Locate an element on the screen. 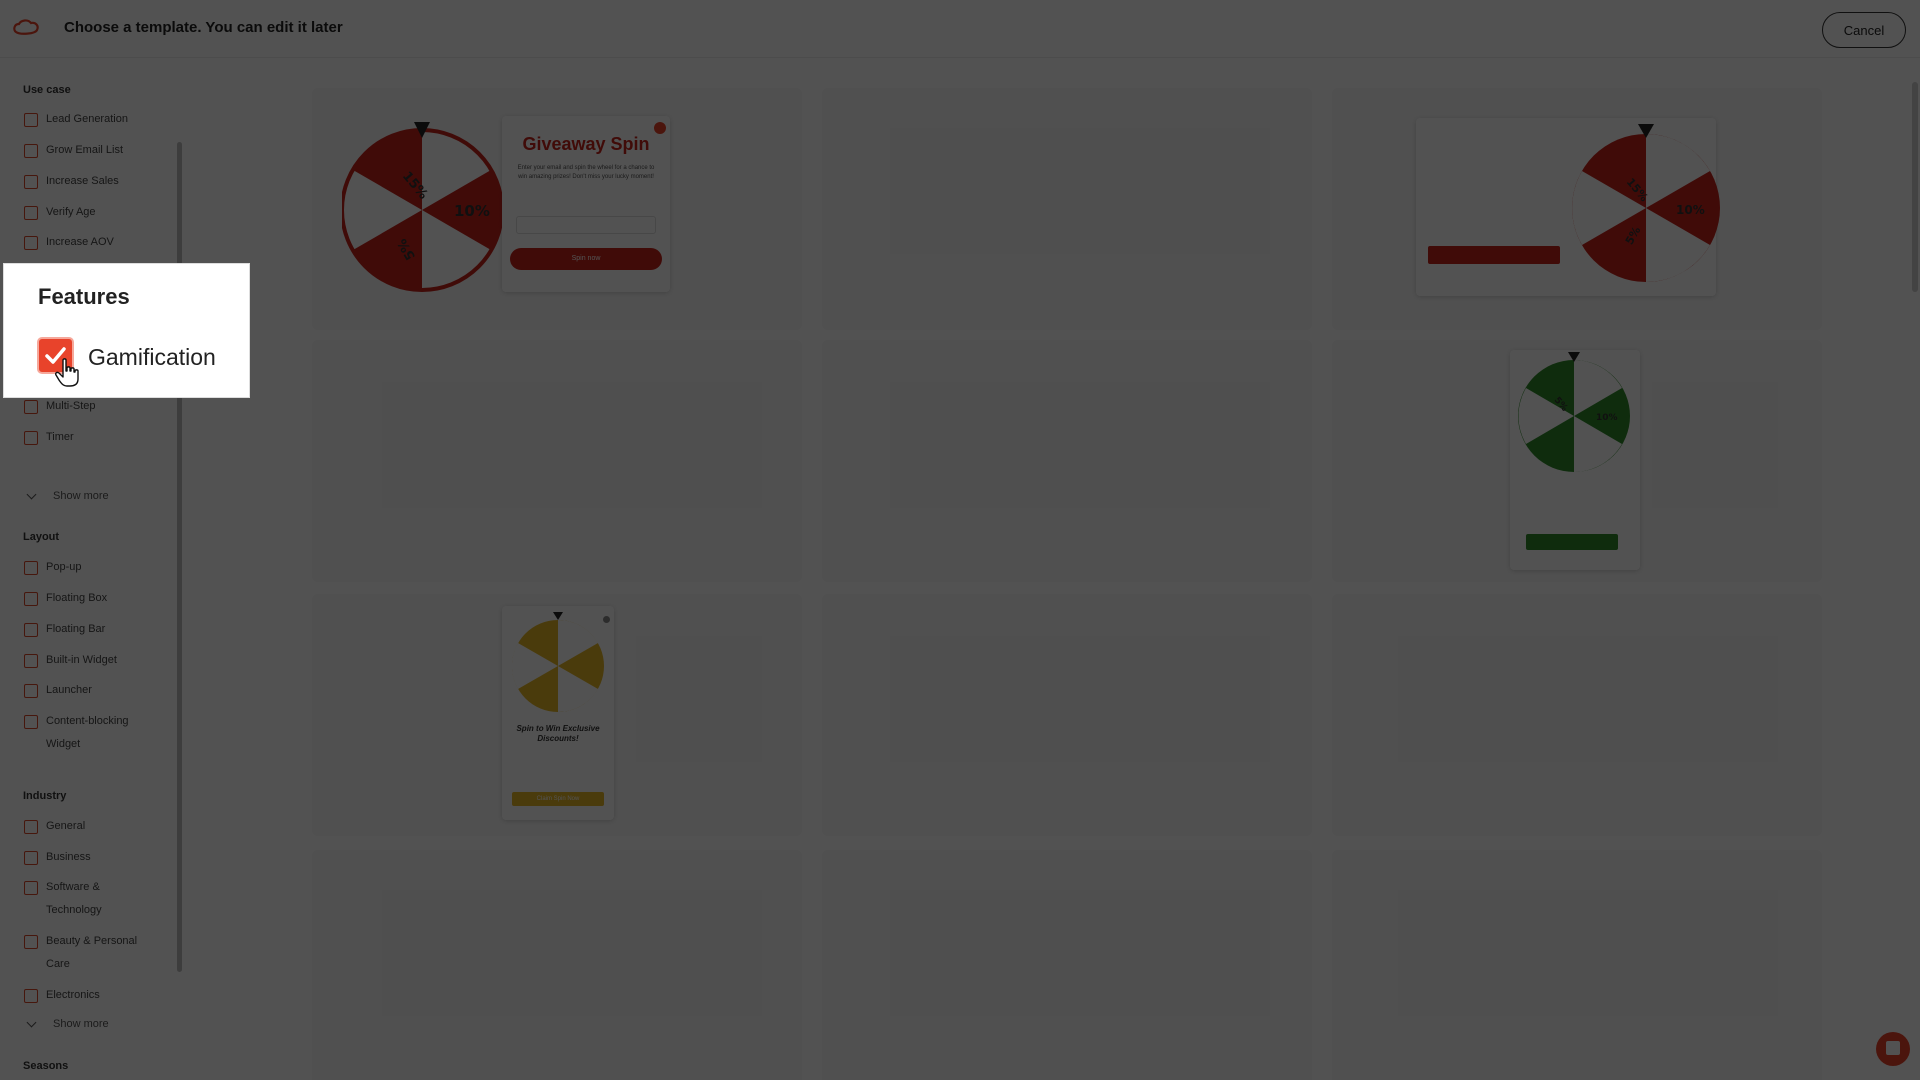 Image resolution: width=1920 pixels, height=1080 pixels. filter-verify-age: Verify Age is located at coordinates (90, 214).